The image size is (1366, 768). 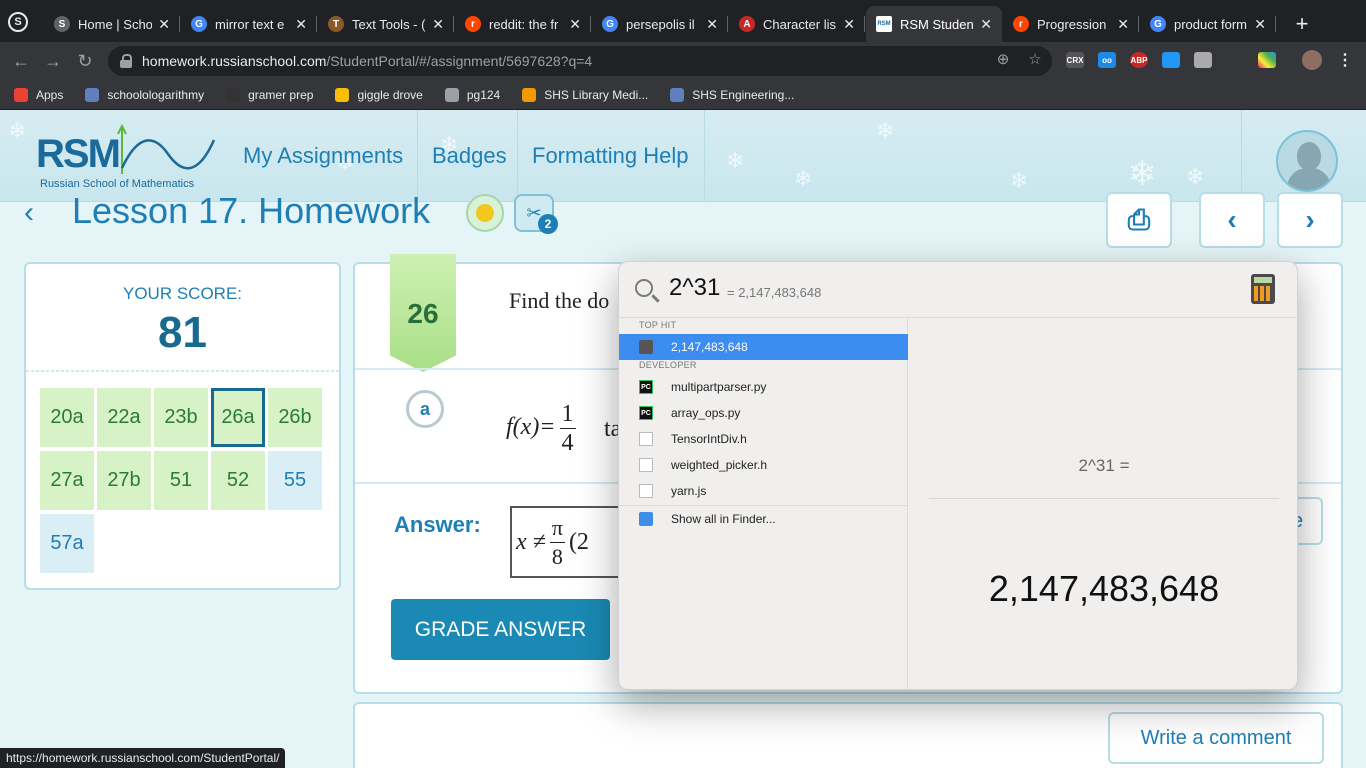 What do you see at coordinates (21, 94) in the screenshot?
I see `apps-grid-icon` at bounding box center [21, 94].